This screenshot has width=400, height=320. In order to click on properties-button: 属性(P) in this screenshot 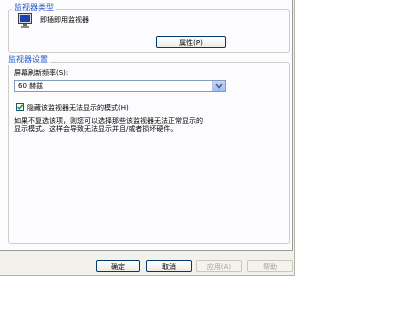, I will do `click(191, 42)`.